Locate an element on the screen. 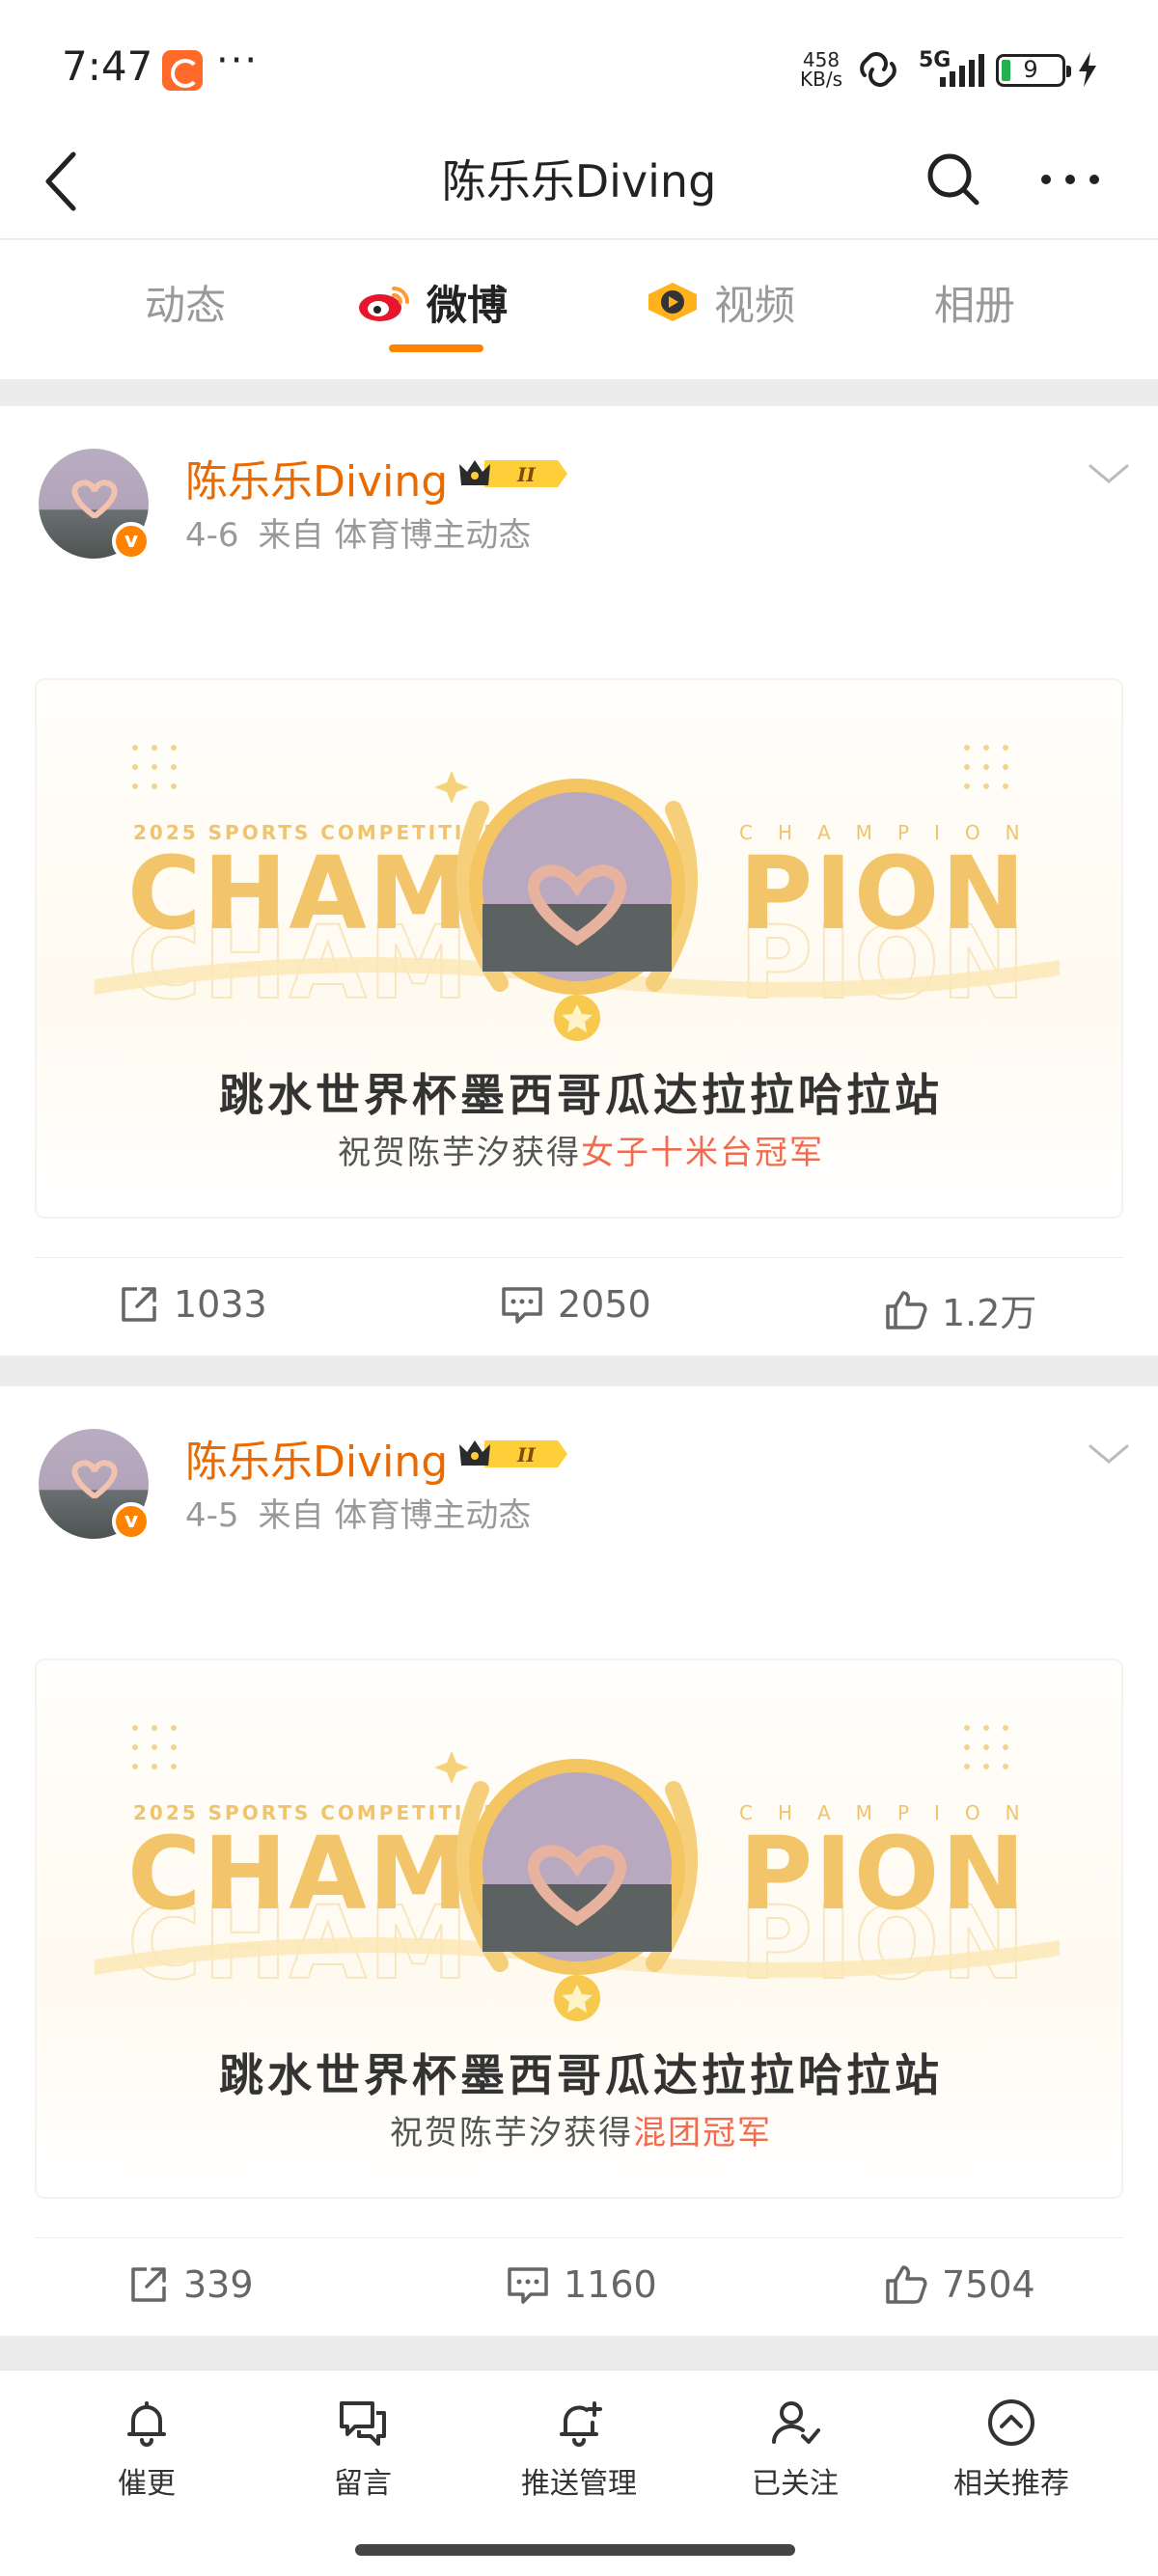 The height and width of the screenshot is (2576, 1158). thumbs-up-icon is located at coordinates (906, 2284).